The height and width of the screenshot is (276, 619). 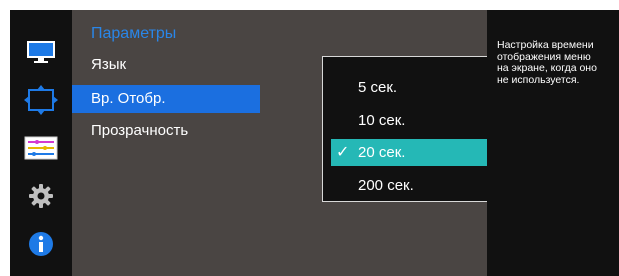 What do you see at coordinates (134, 33) in the screenshot?
I see `section-title: Параметры` at bounding box center [134, 33].